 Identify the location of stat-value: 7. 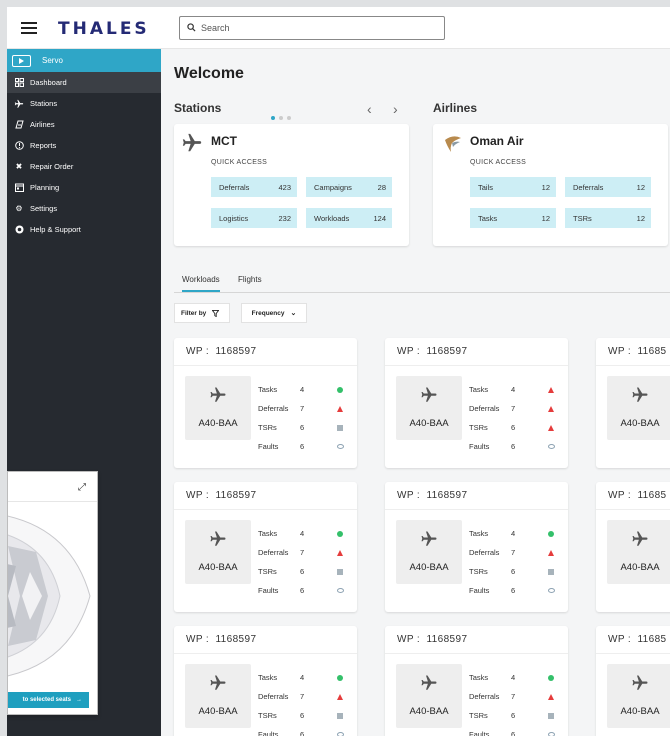
(302, 552).